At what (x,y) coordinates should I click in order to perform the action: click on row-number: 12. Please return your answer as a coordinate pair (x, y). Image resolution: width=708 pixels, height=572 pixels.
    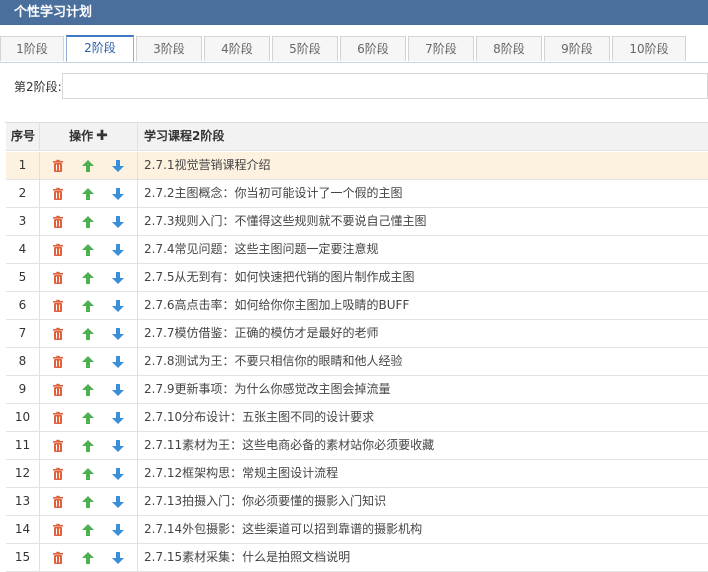
    Looking at the image, I should click on (23, 473).